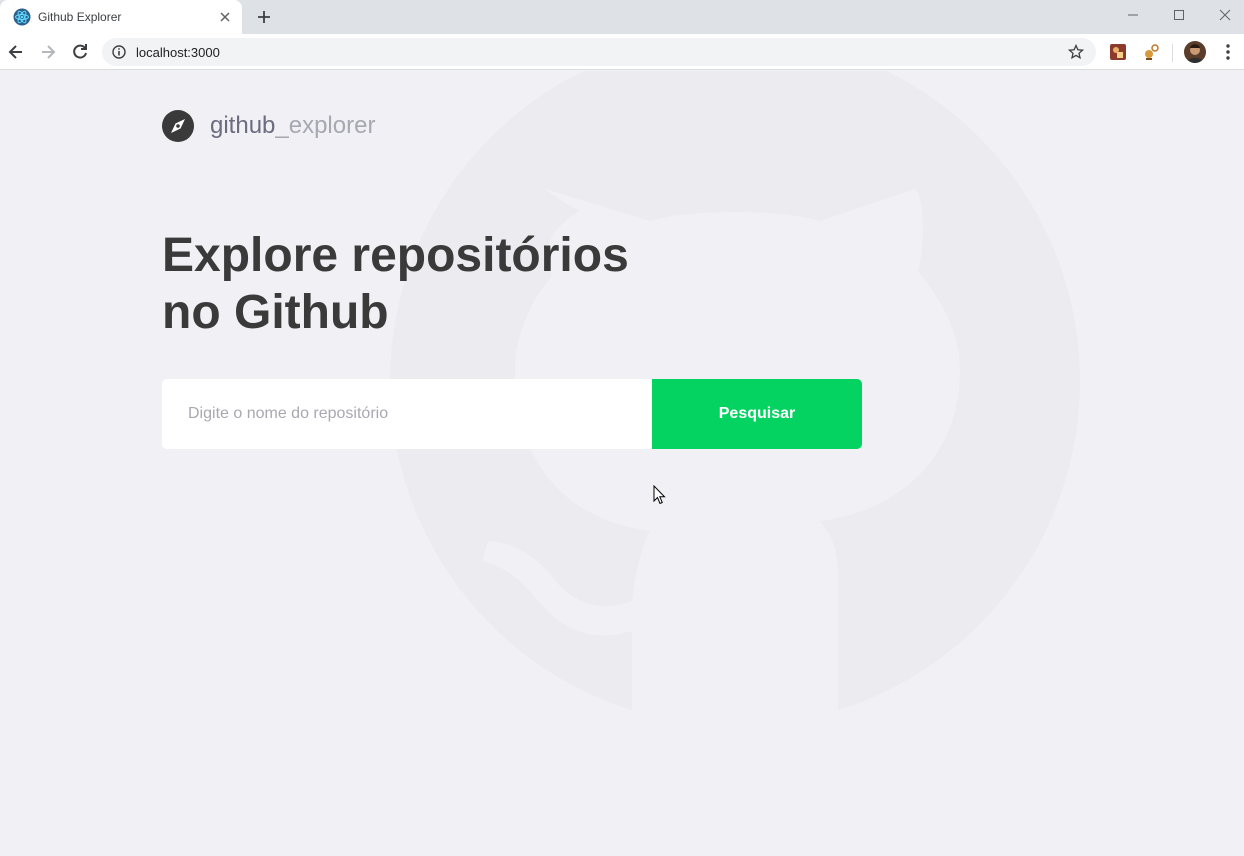 The height and width of the screenshot is (856, 1244). What do you see at coordinates (22, 17) in the screenshot?
I see `react-atom-icon` at bounding box center [22, 17].